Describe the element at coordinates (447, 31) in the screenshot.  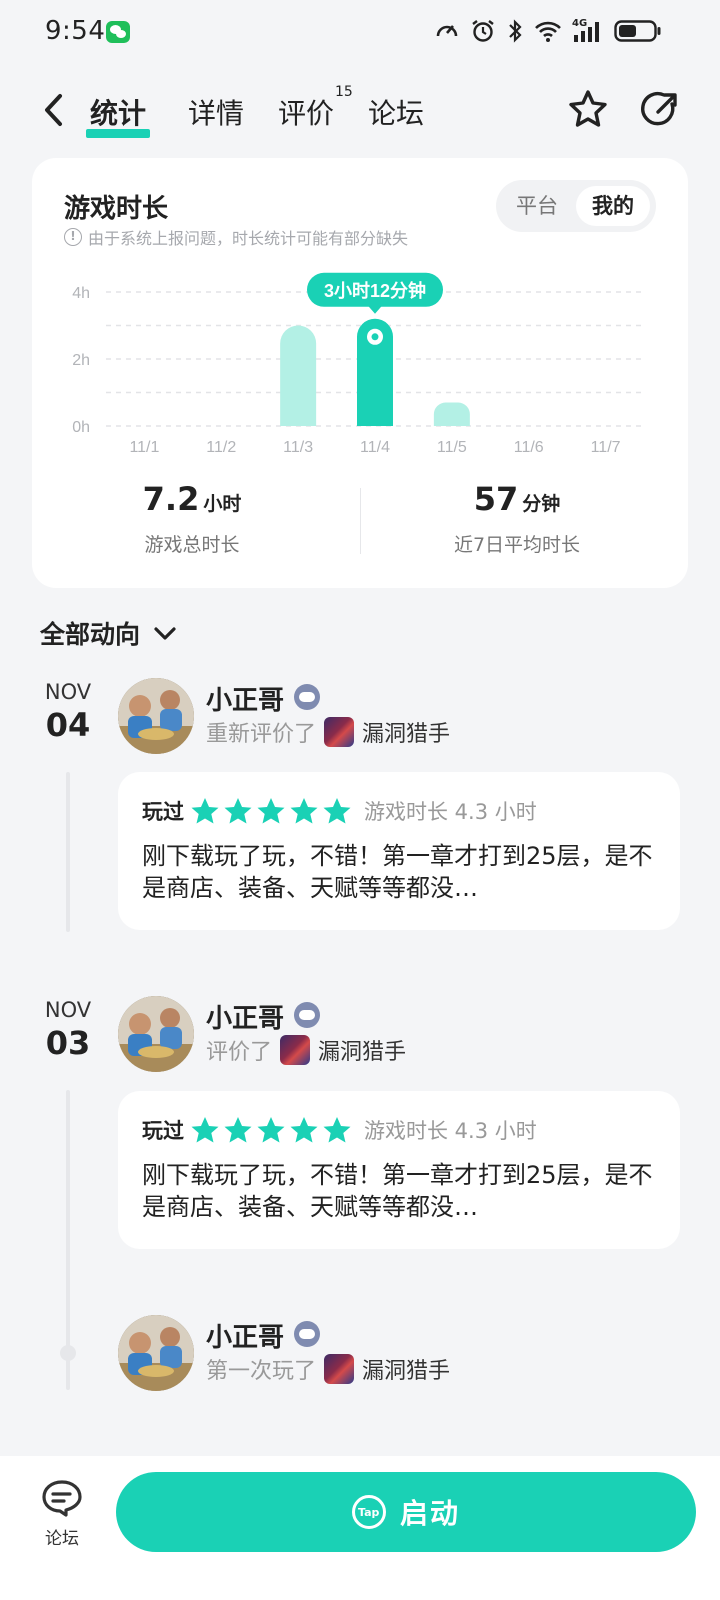
I see `speed-icon` at that location.